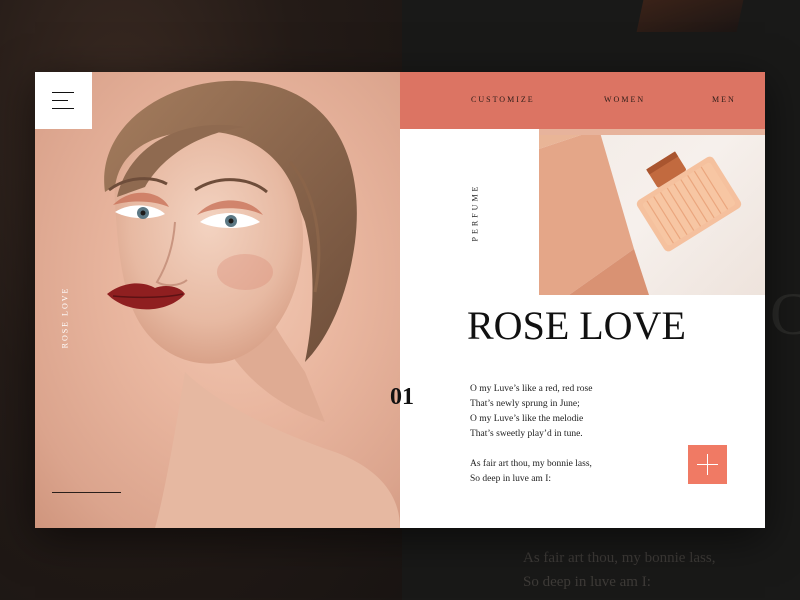 The image size is (800, 600). I want to click on description-line: As fair art thou, my bonnie lass,, so click(531, 464).